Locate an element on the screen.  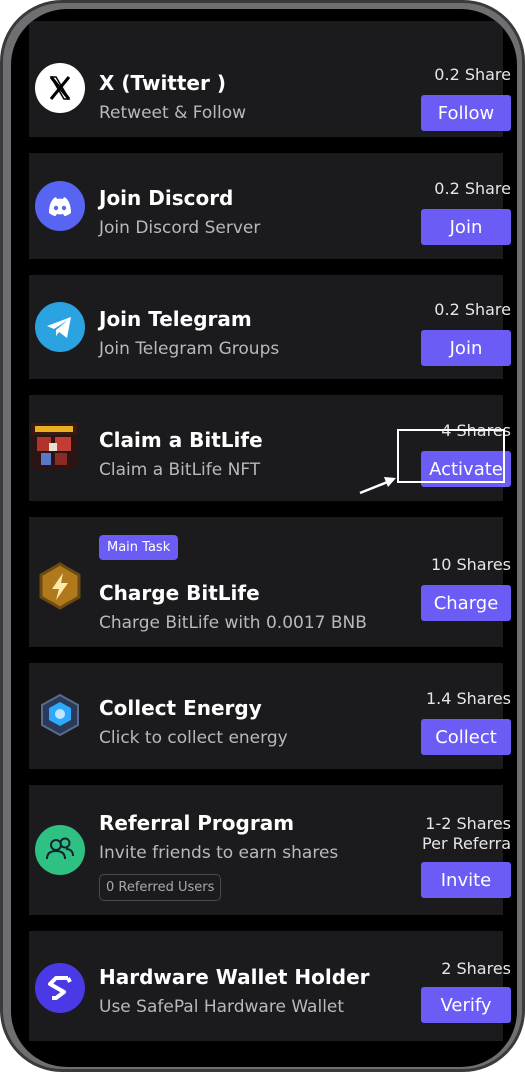
task-shares: 1-2 Shares is located at coordinates (468, 823).